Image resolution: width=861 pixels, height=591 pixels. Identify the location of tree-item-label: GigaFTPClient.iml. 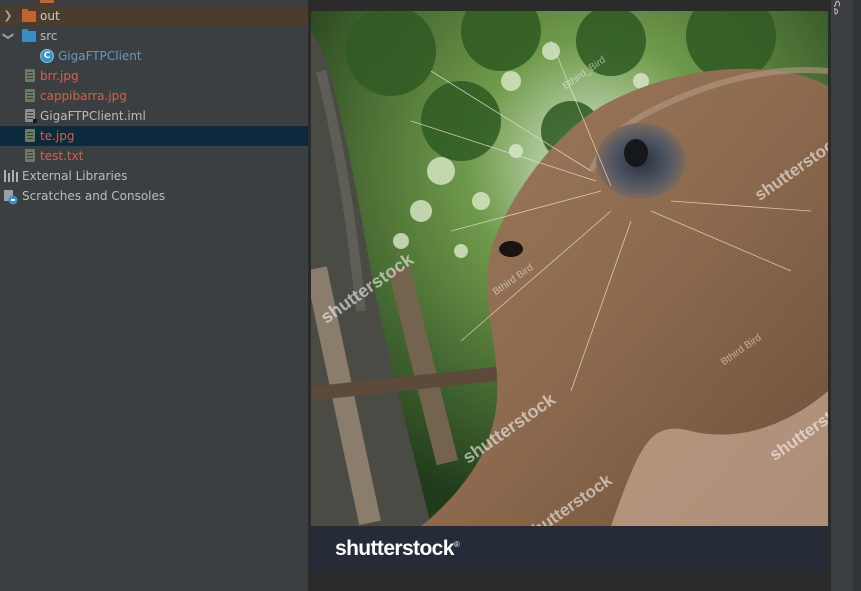
(93, 116).